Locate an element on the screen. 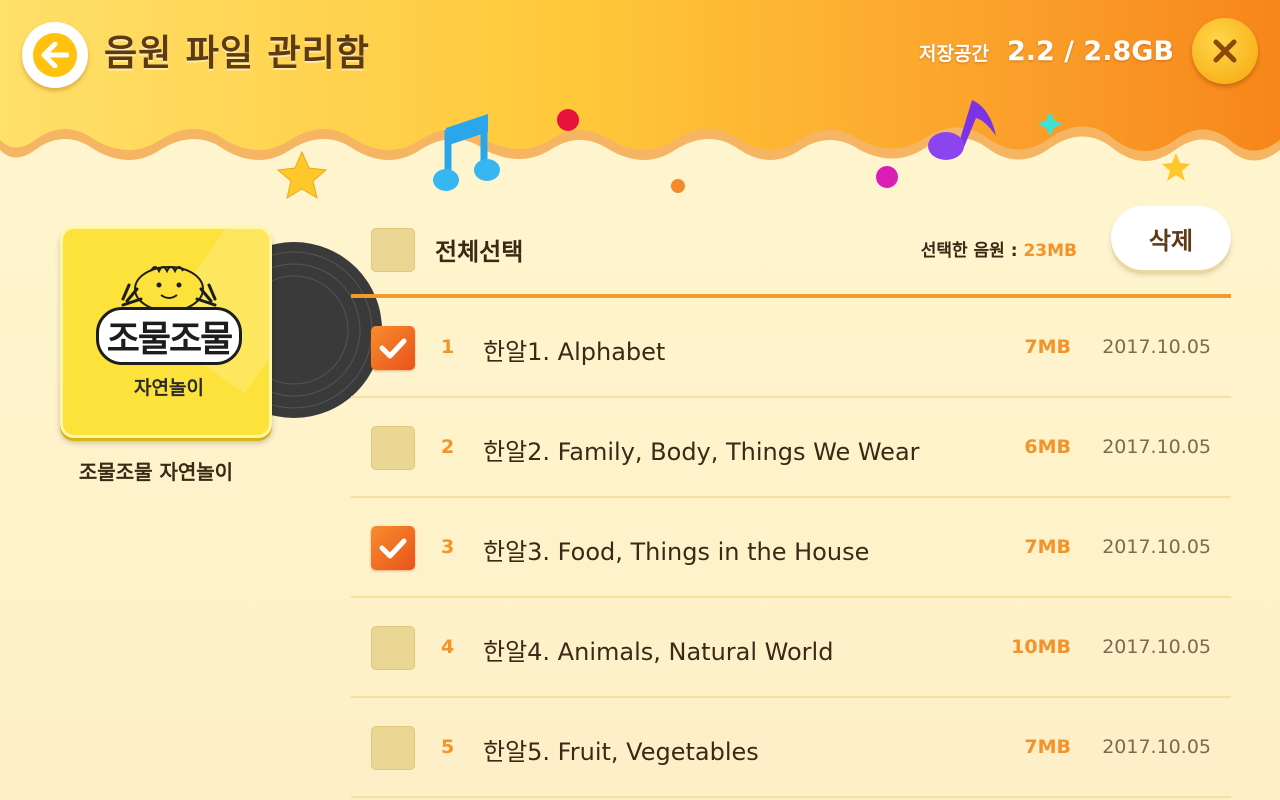 Image resolution: width=1280 pixels, height=800 pixels. select-all-label: 전체선택 is located at coordinates (479, 252).